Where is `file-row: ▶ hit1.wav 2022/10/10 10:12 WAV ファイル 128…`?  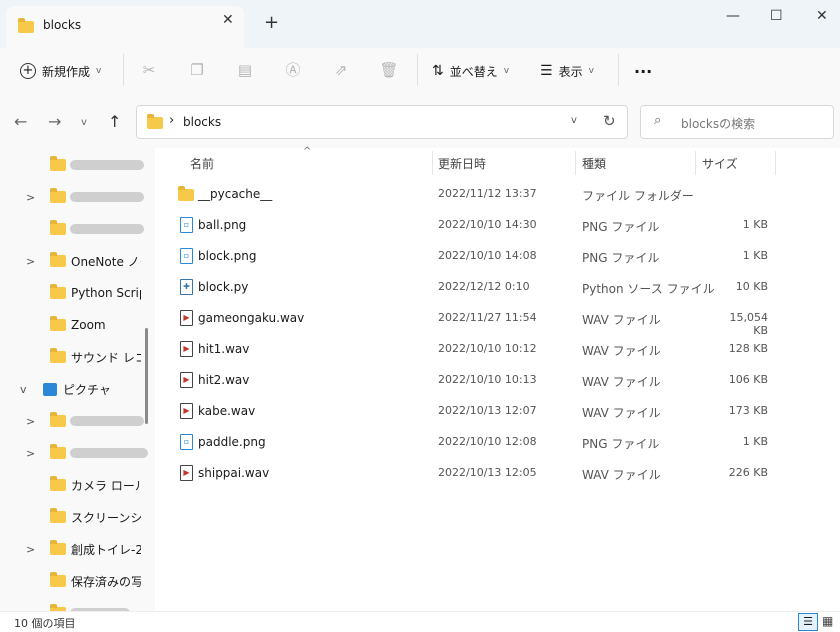 file-row: ▶ hit1.wav 2022/10/10 10:12 WAV ファイル 128… is located at coordinates (475, 349).